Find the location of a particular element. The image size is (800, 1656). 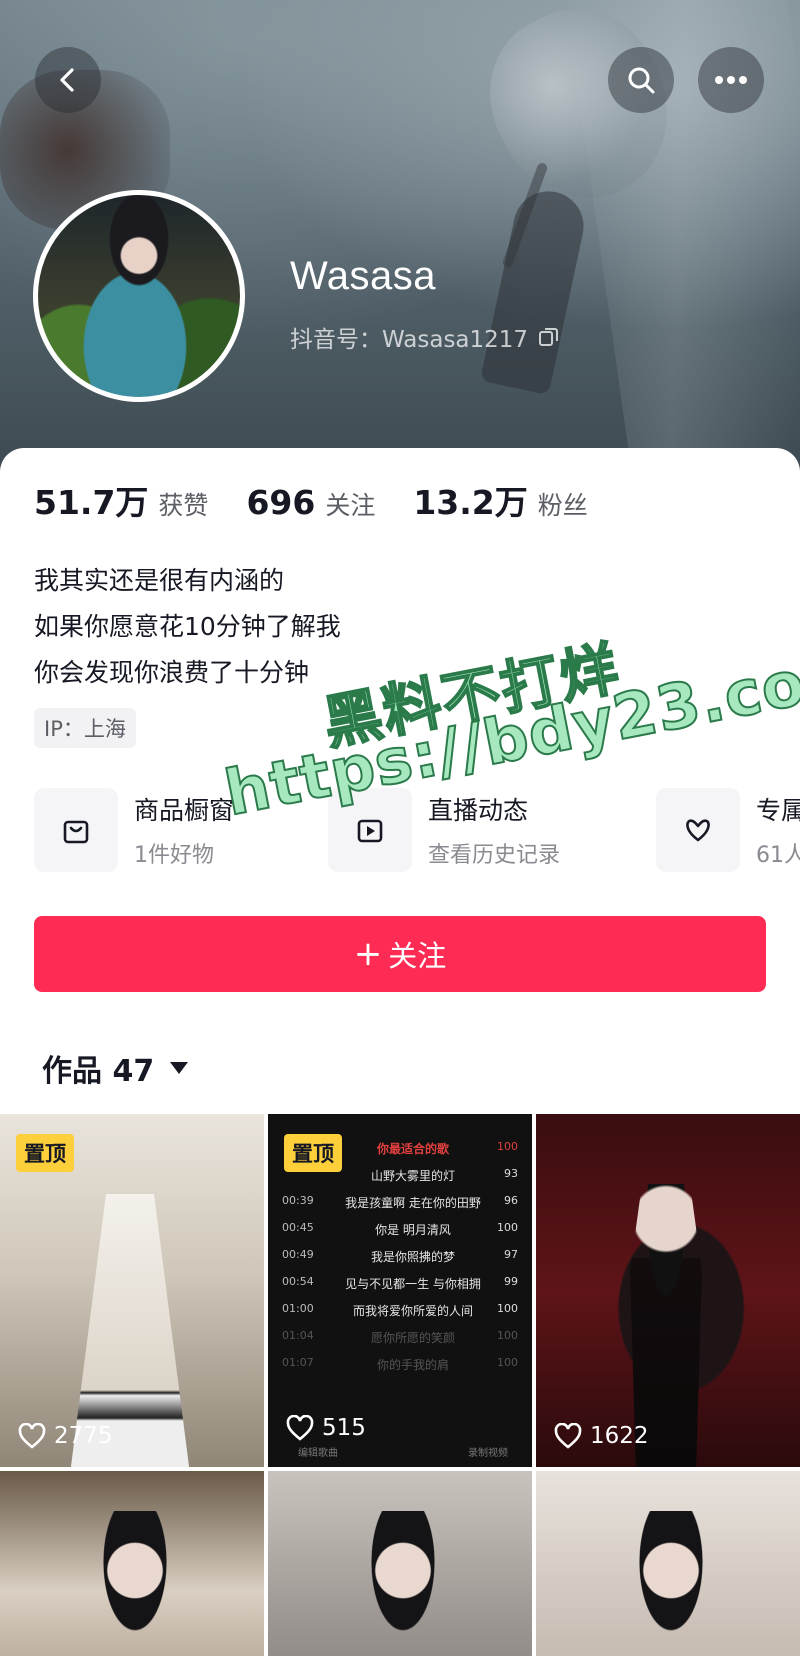

more-button is located at coordinates (731, 80).